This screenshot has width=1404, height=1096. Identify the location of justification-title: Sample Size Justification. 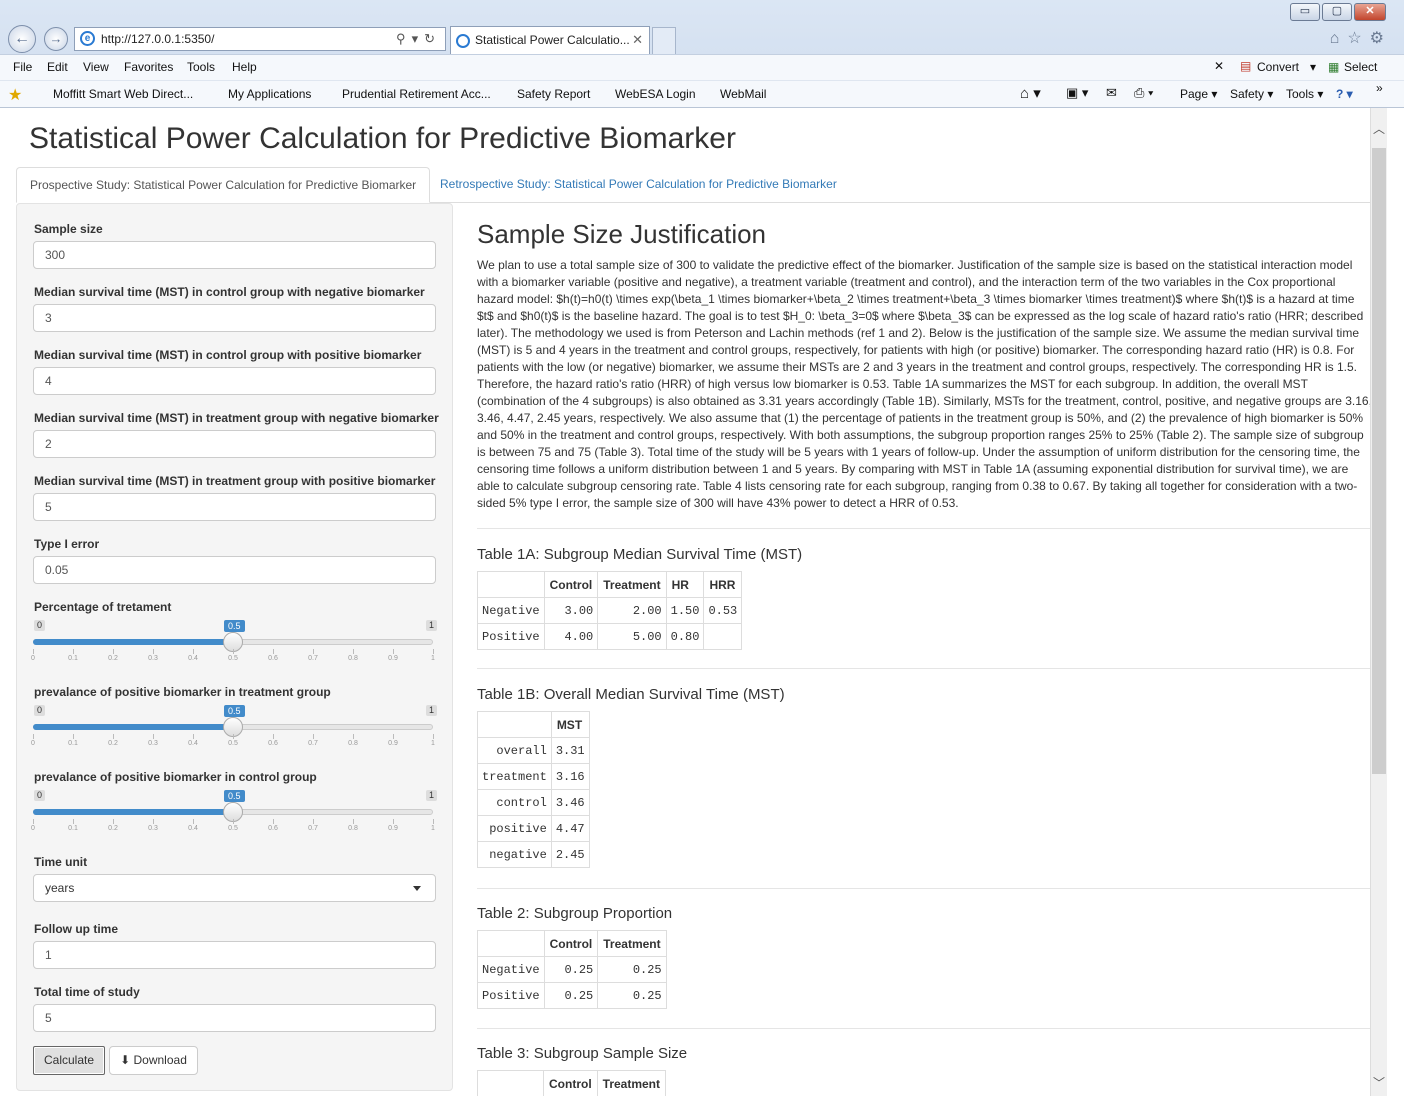
(622, 234).